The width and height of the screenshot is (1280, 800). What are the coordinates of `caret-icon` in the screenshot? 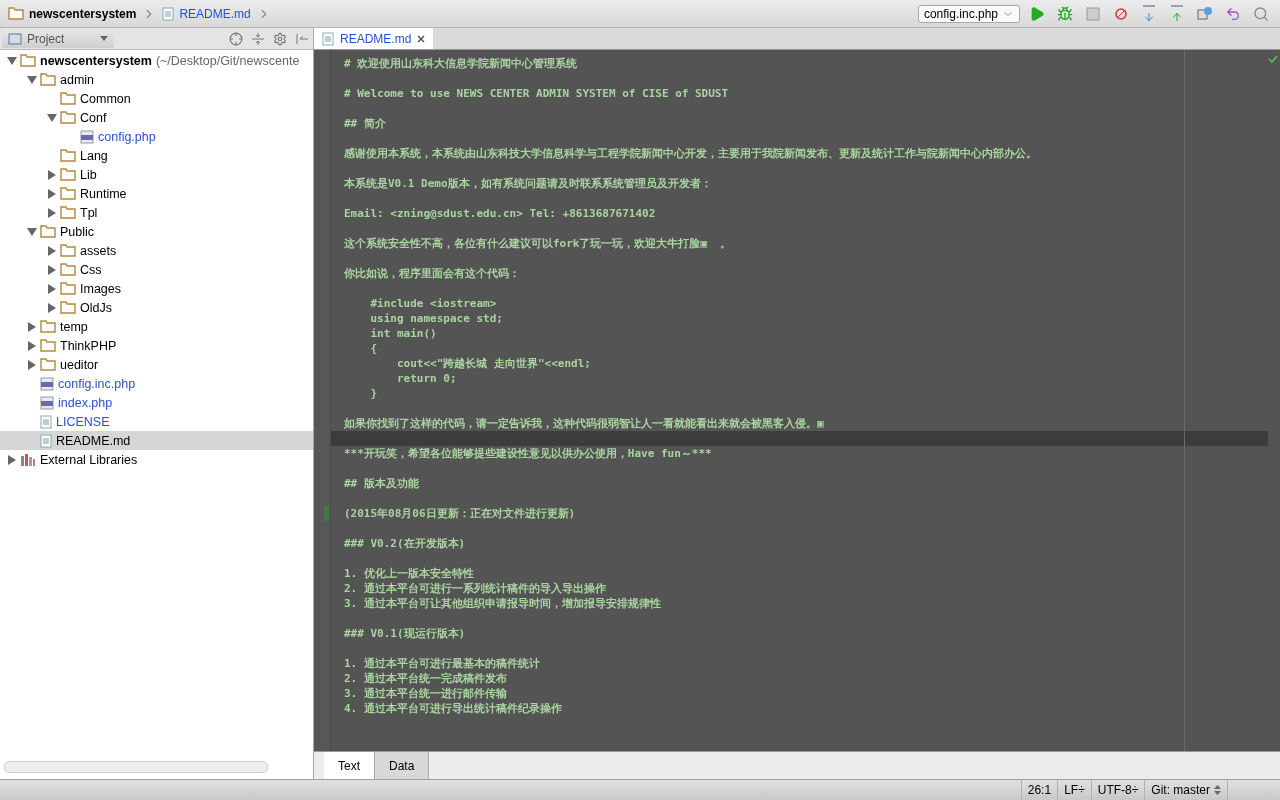 It's located at (104, 38).